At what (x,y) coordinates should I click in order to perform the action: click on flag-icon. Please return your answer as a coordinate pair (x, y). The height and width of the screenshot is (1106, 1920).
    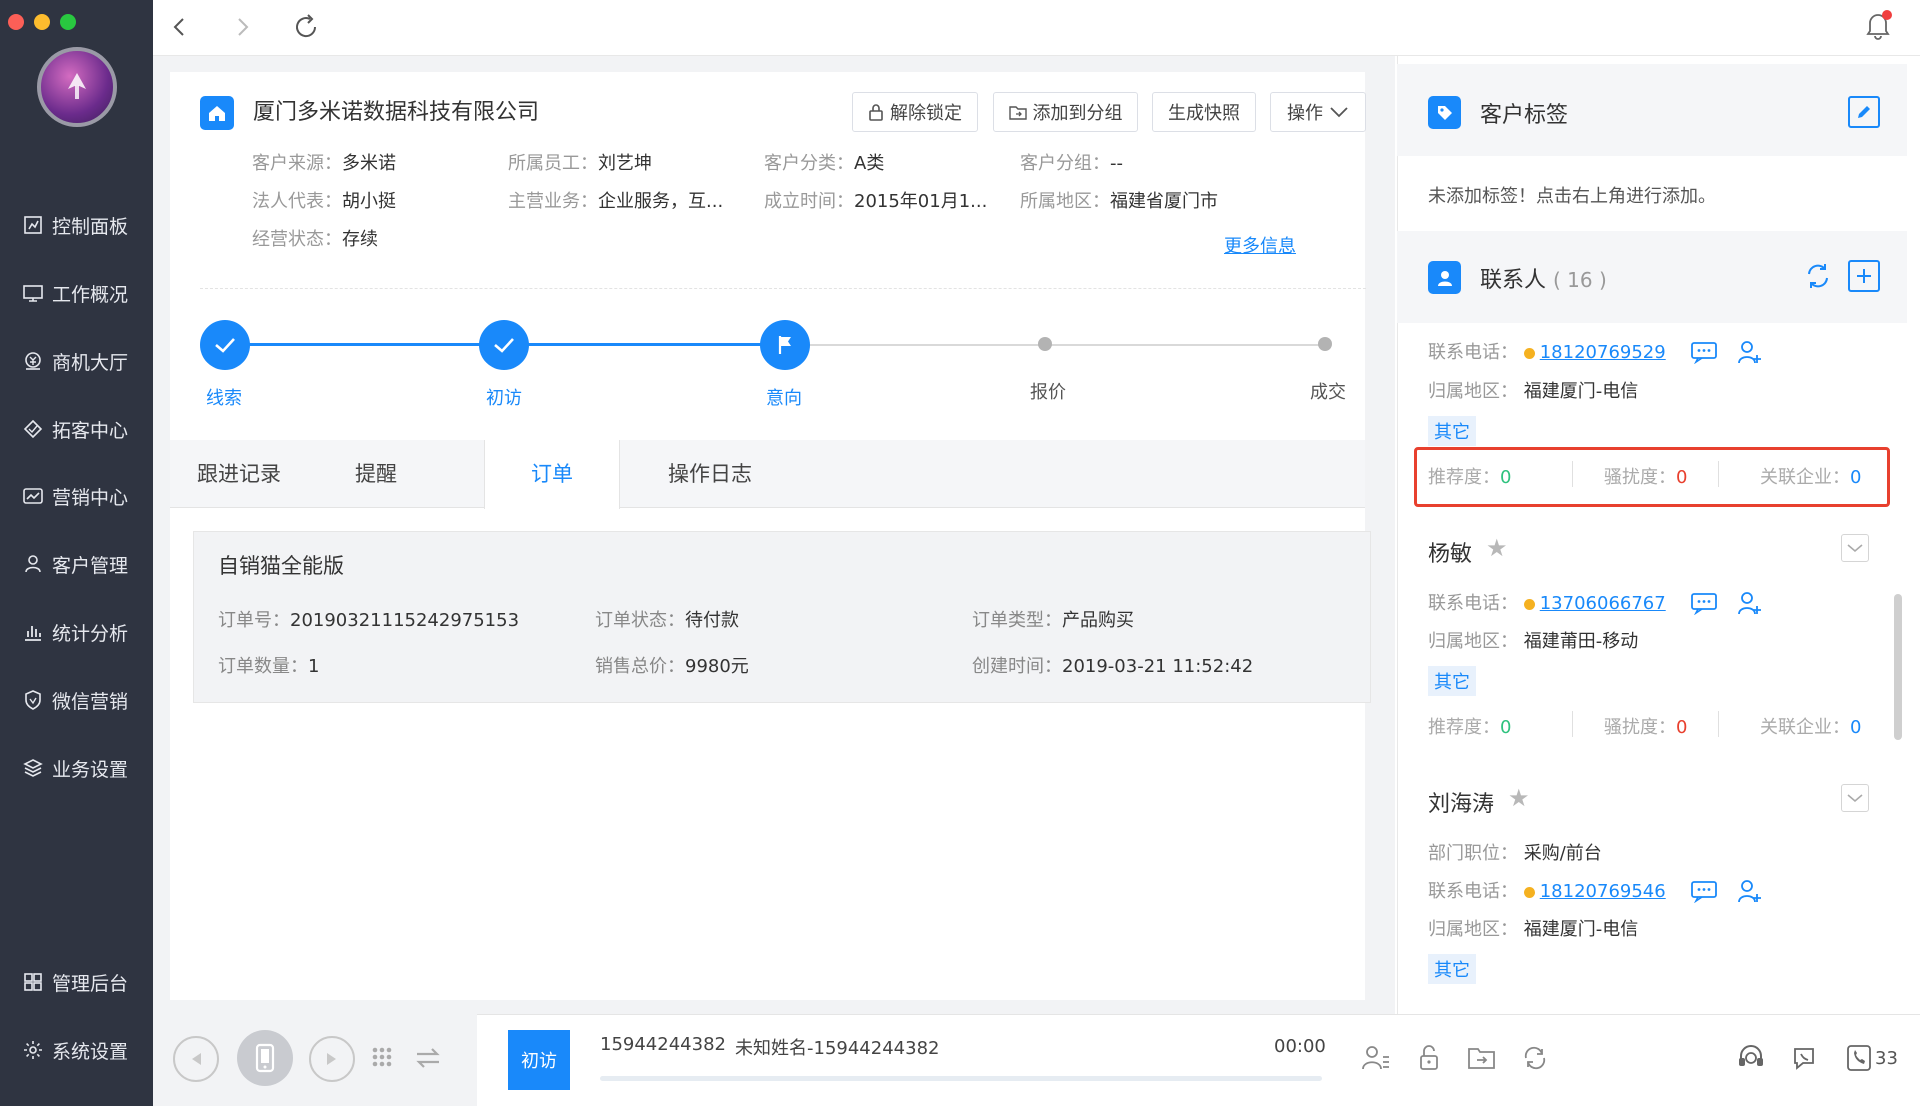
    Looking at the image, I should click on (784, 345).